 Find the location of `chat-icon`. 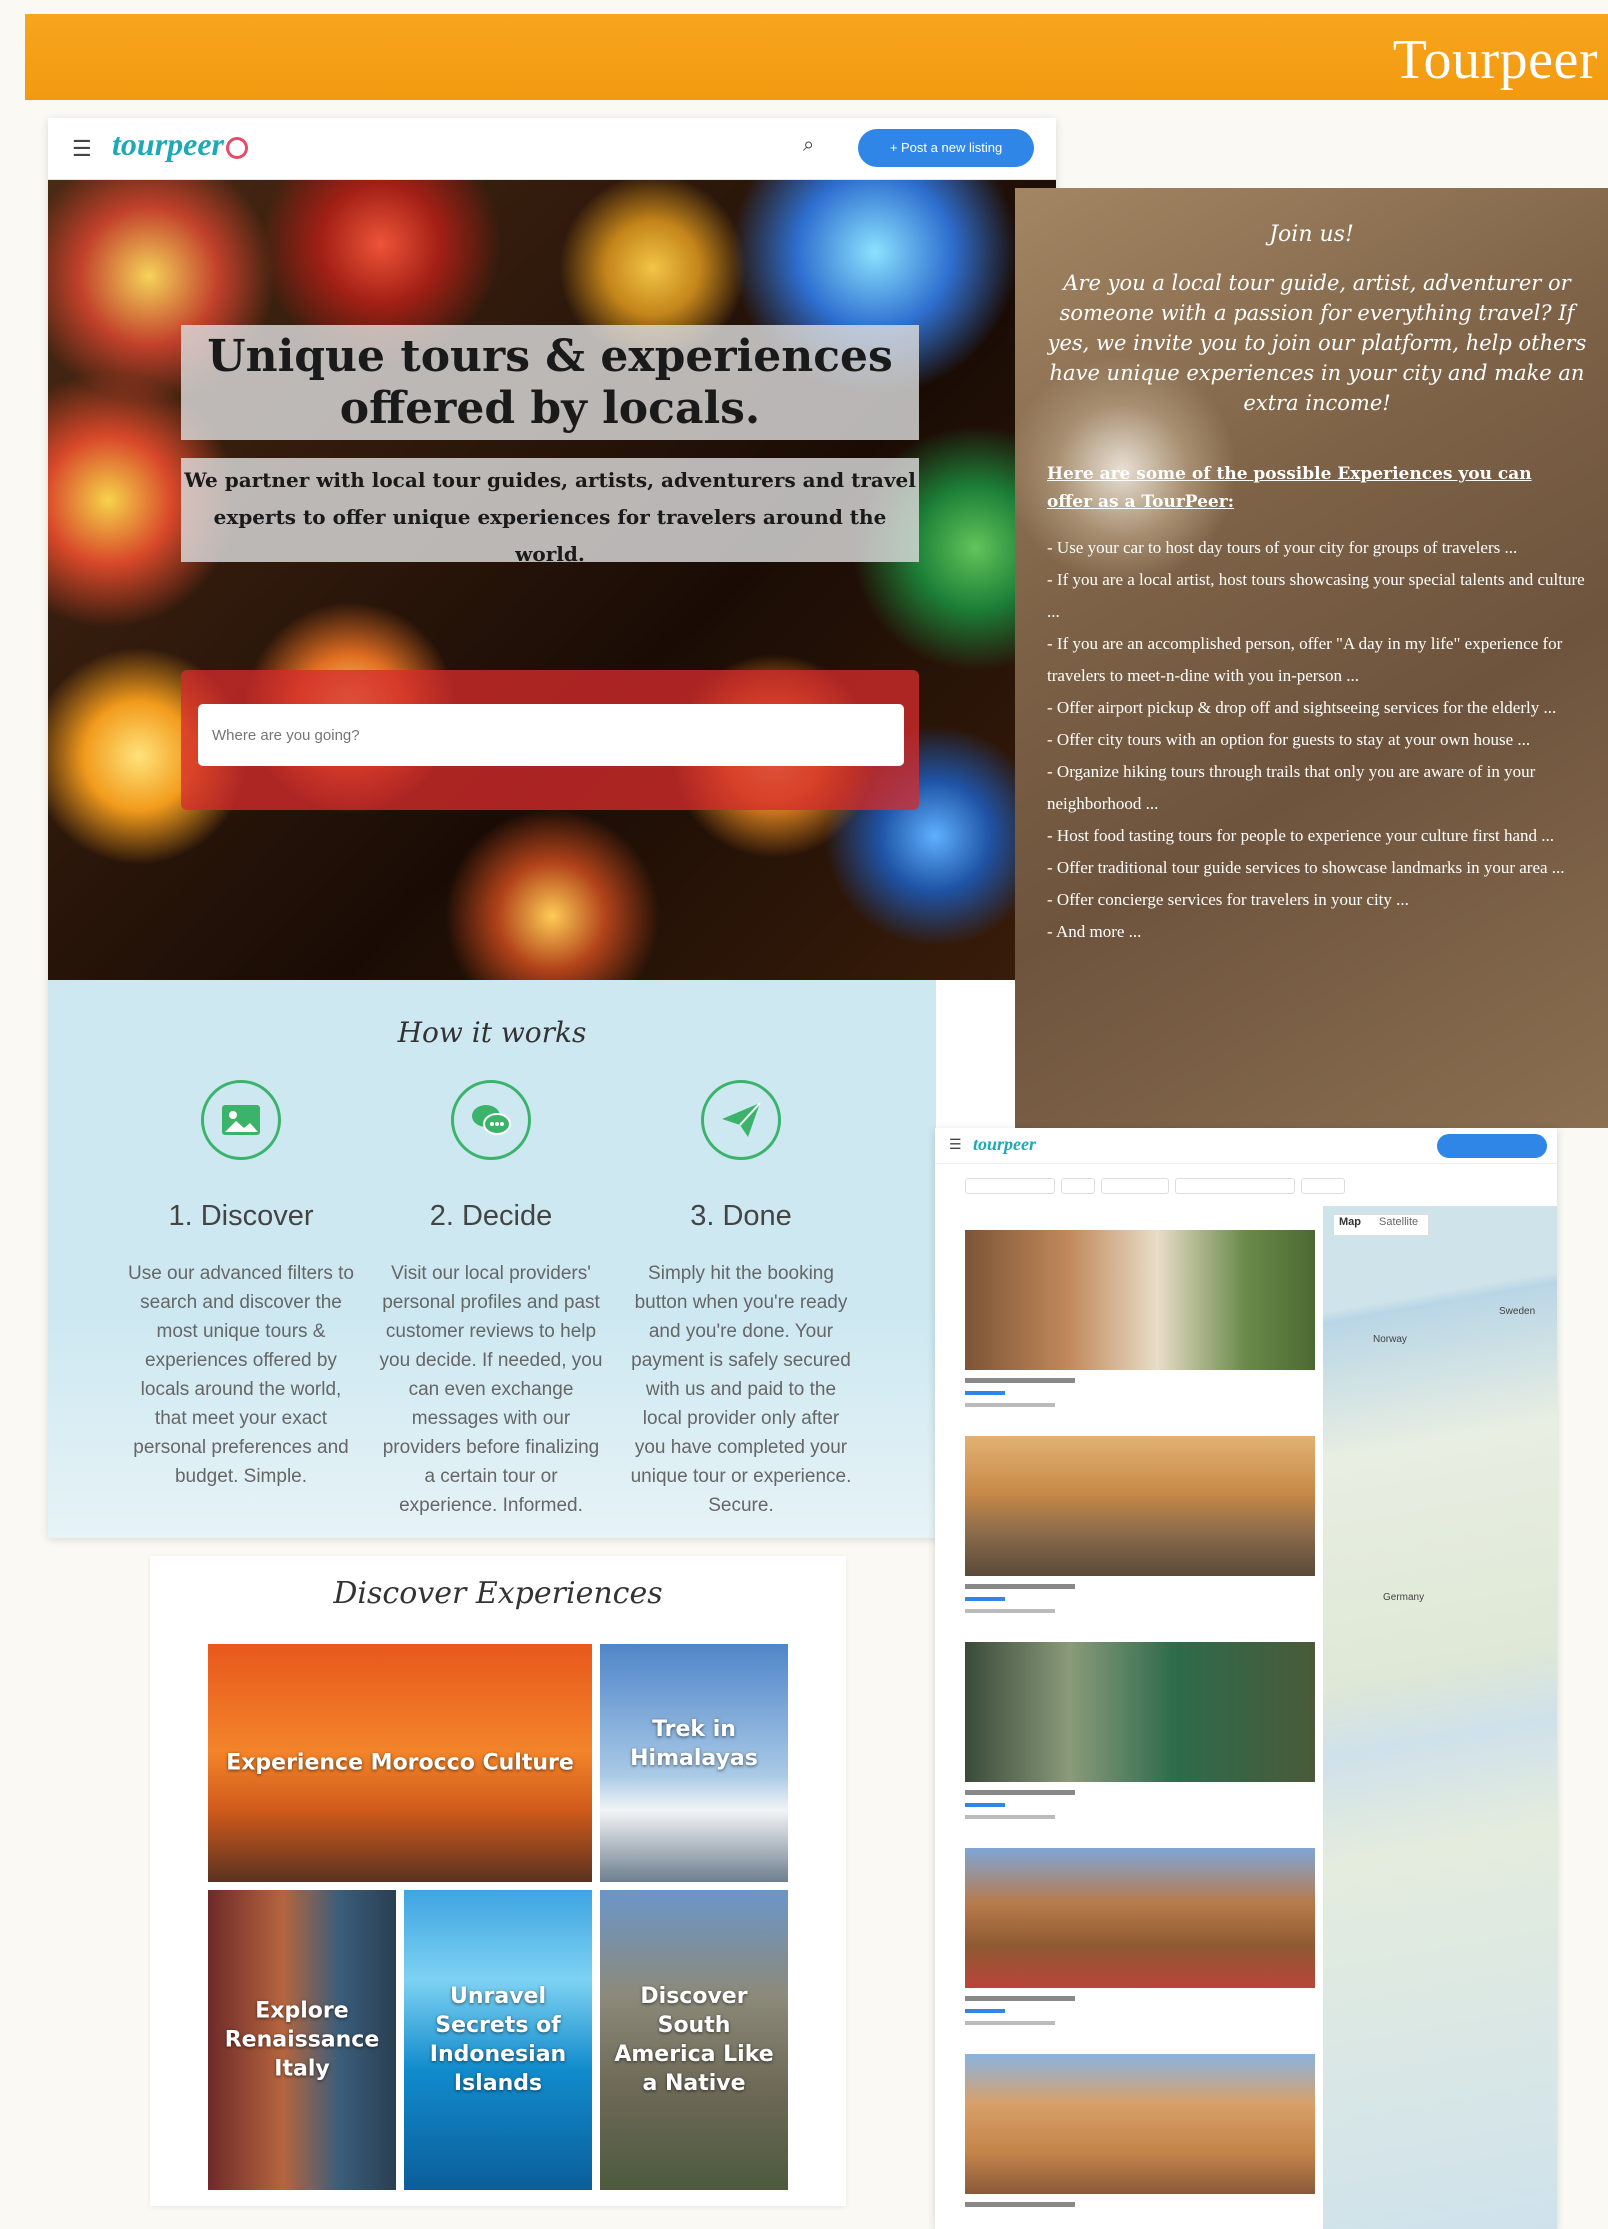

chat-icon is located at coordinates (491, 1120).